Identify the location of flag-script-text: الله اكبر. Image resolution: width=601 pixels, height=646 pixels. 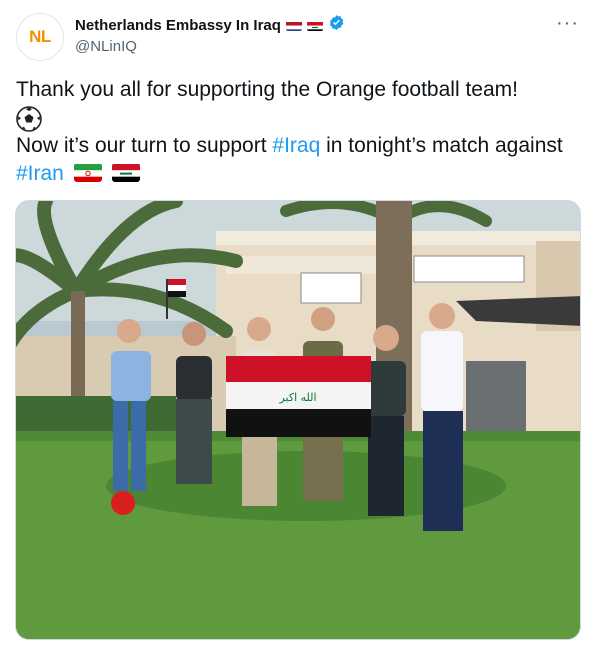
(297, 397).